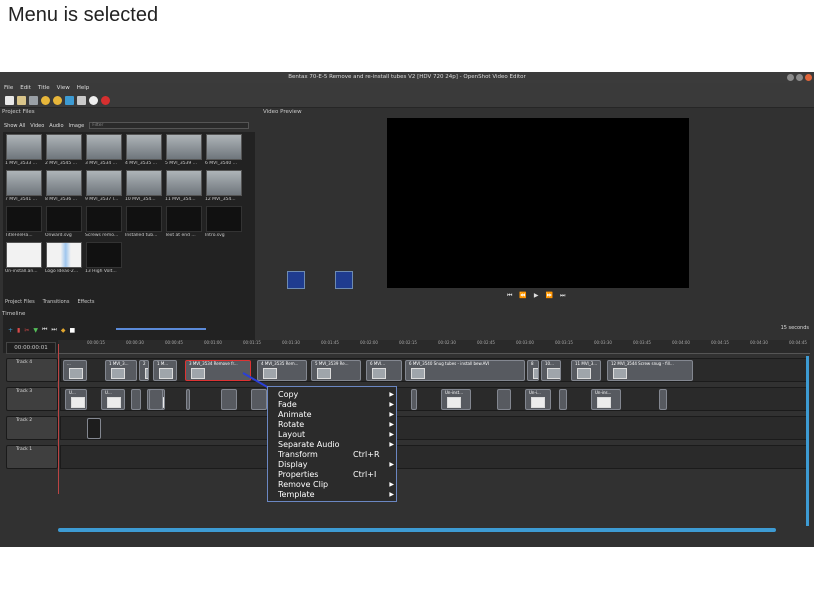  Describe the element at coordinates (72, 330) in the screenshot. I see `zoom-icon: ■` at that location.